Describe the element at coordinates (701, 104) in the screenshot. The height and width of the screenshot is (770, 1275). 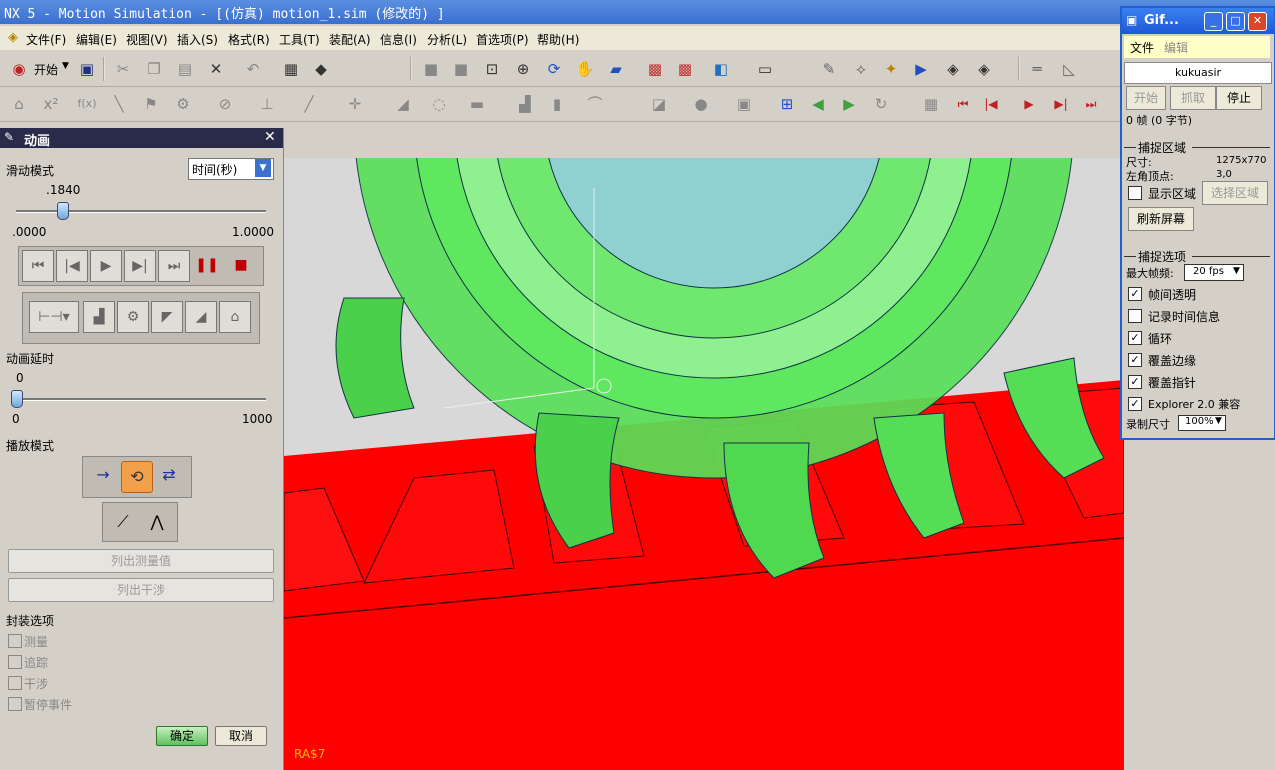
I see `trace-icon: ●` at that location.